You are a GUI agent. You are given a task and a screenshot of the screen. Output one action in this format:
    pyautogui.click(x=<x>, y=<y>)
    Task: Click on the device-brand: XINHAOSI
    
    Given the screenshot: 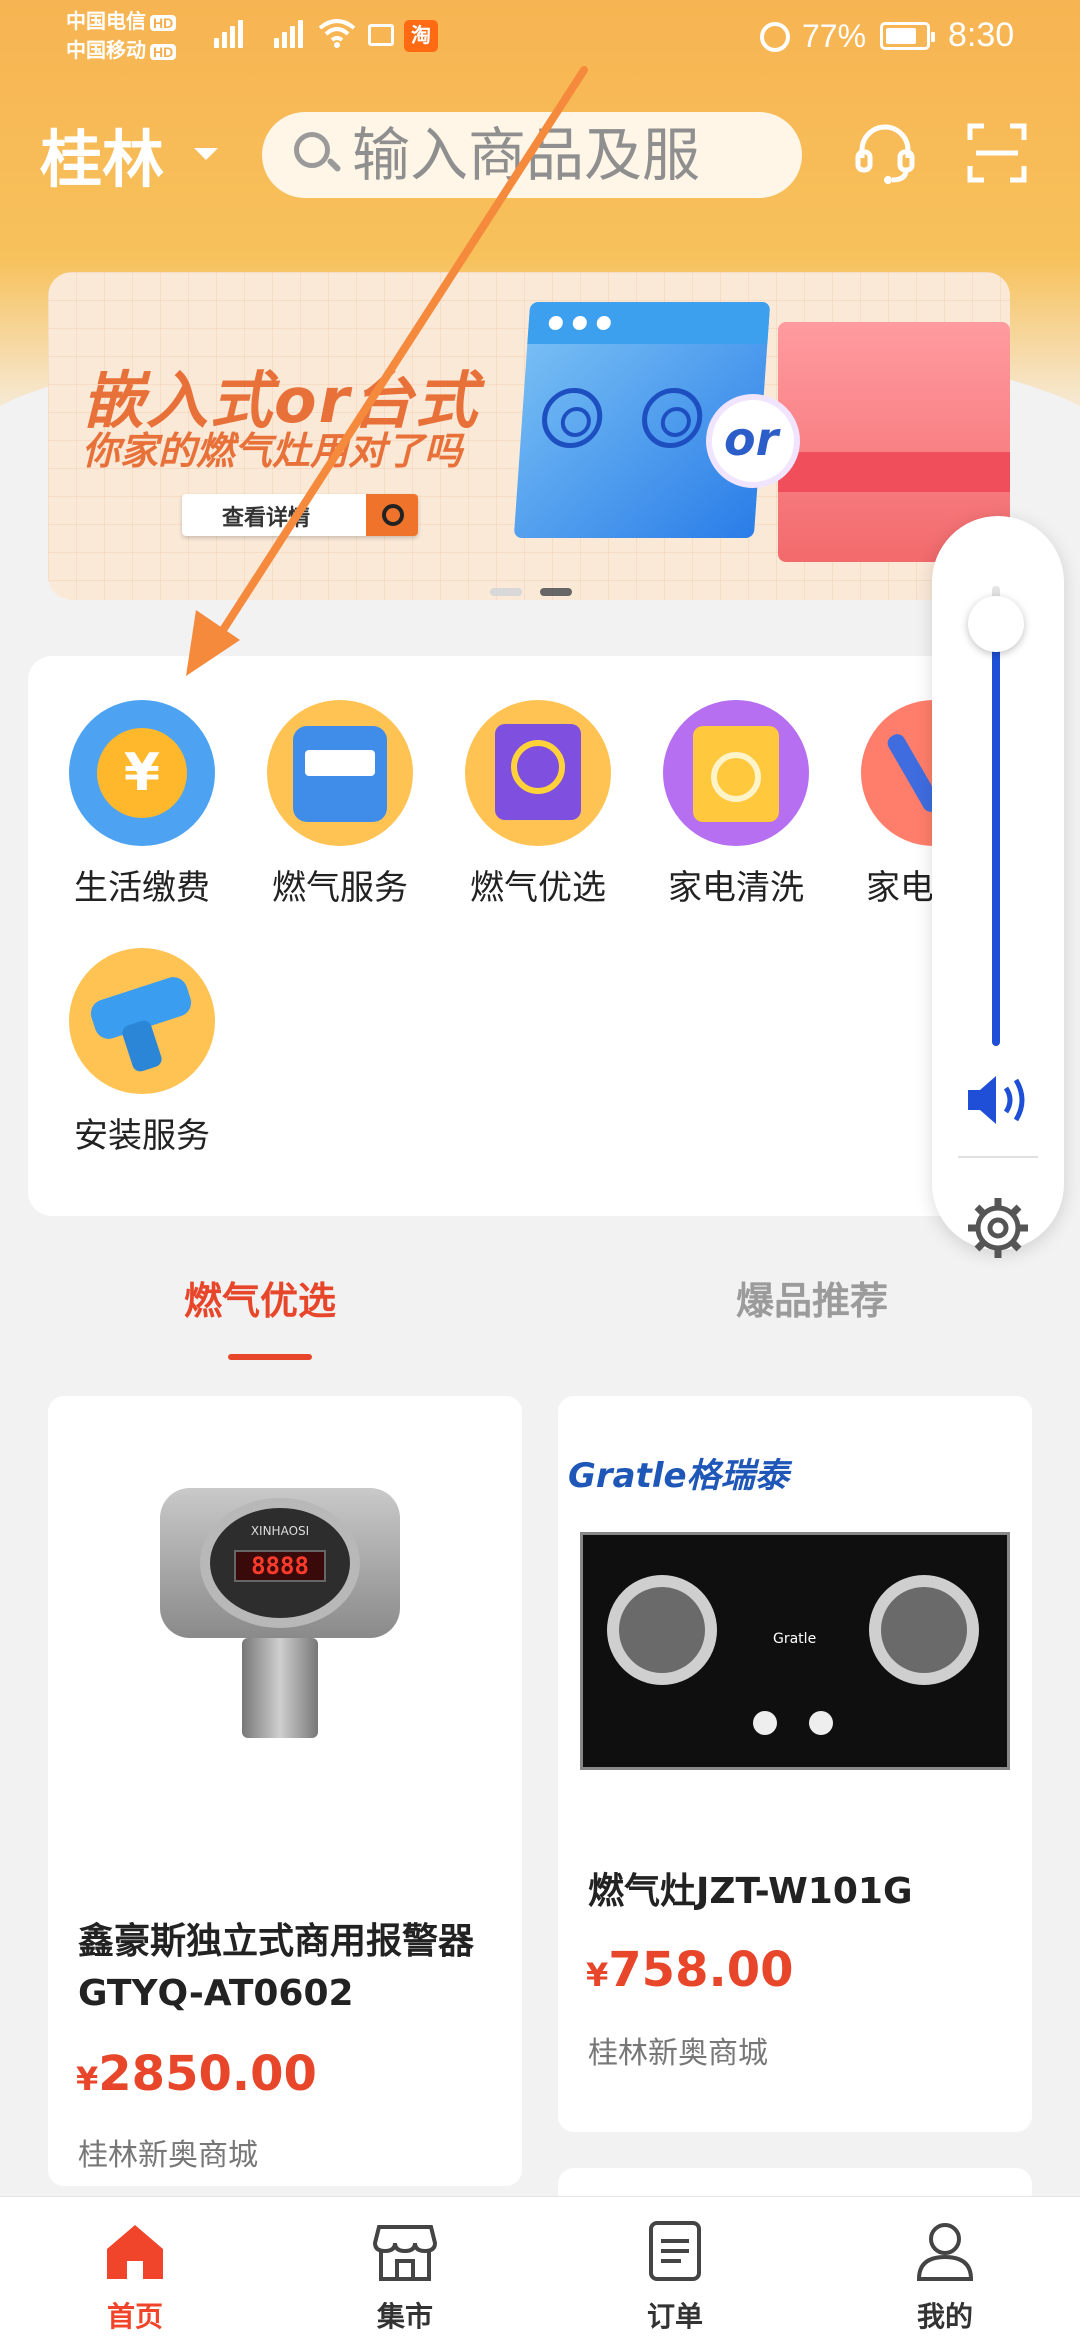 What is the action you would take?
    pyautogui.click(x=280, y=1531)
    